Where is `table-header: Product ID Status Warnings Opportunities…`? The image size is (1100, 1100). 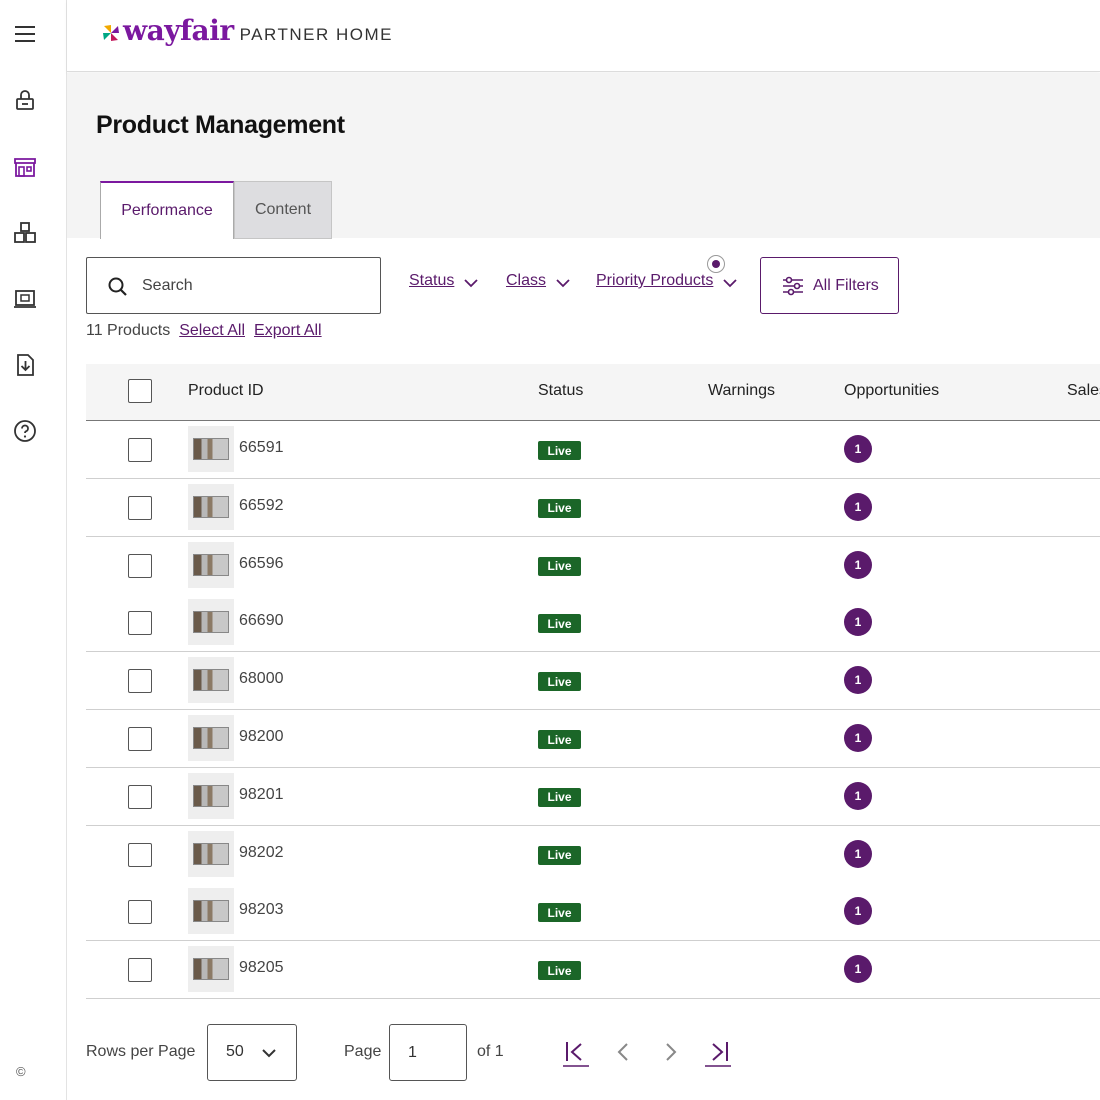
table-header: Product ID Status Warnings Opportunities… is located at coordinates (593, 392).